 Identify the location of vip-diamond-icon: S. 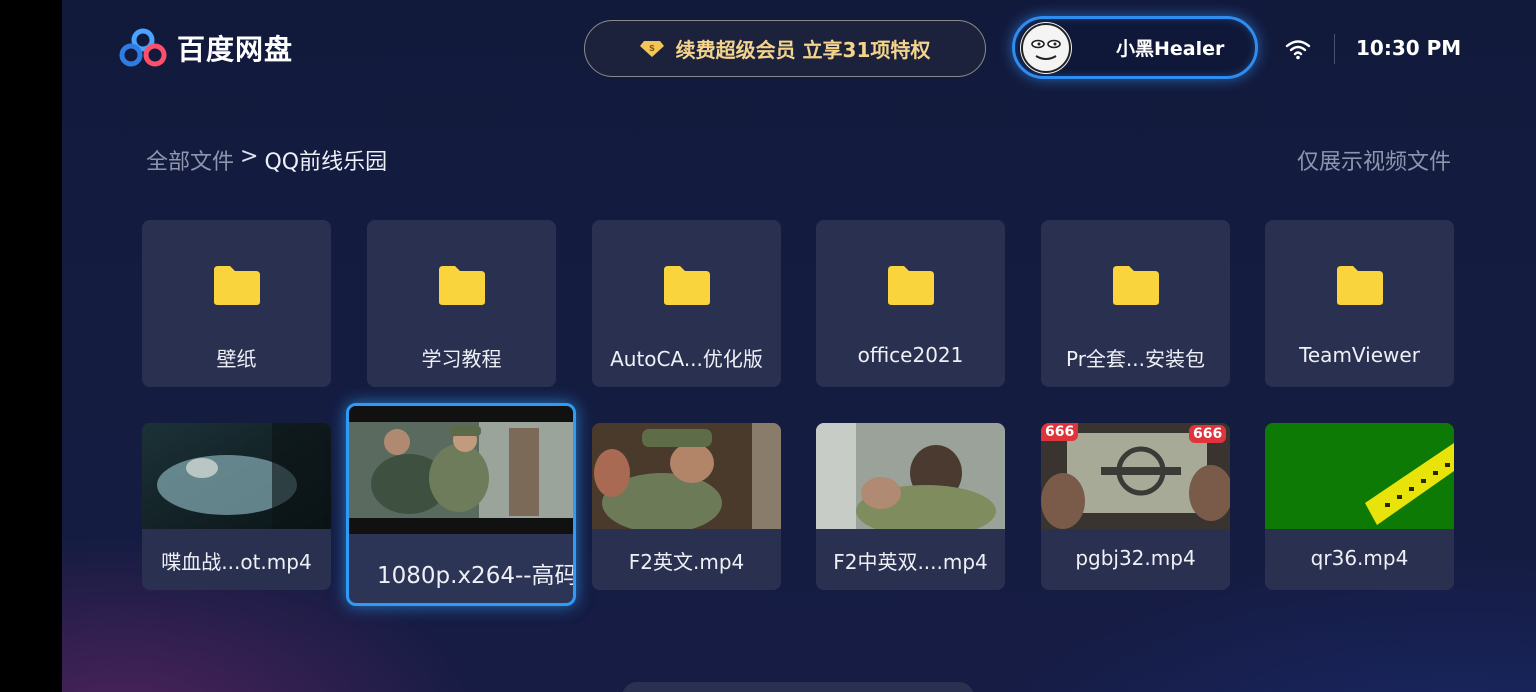
(651, 48).